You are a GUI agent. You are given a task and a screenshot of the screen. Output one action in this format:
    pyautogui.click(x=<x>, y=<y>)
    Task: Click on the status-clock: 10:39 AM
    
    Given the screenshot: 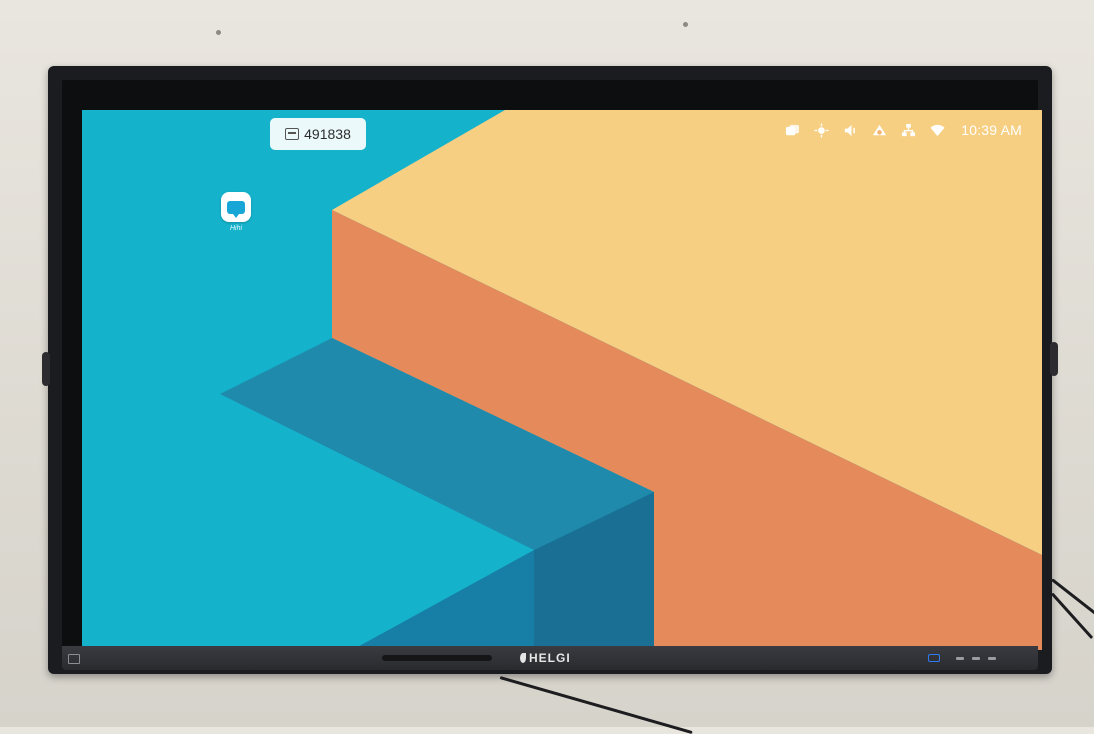 What is the action you would take?
    pyautogui.click(x=991, y=130)
    